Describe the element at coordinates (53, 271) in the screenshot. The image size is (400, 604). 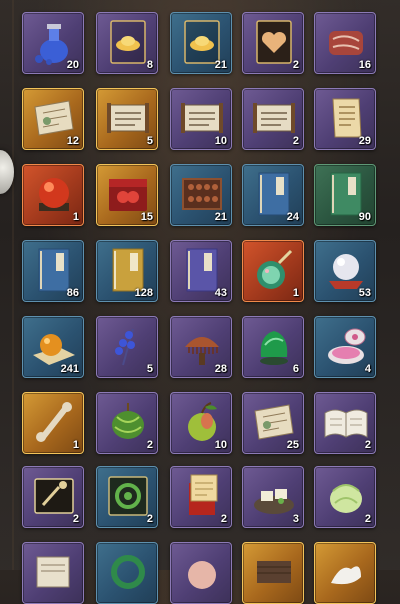
I see `inventory-slot: 86` at that location.